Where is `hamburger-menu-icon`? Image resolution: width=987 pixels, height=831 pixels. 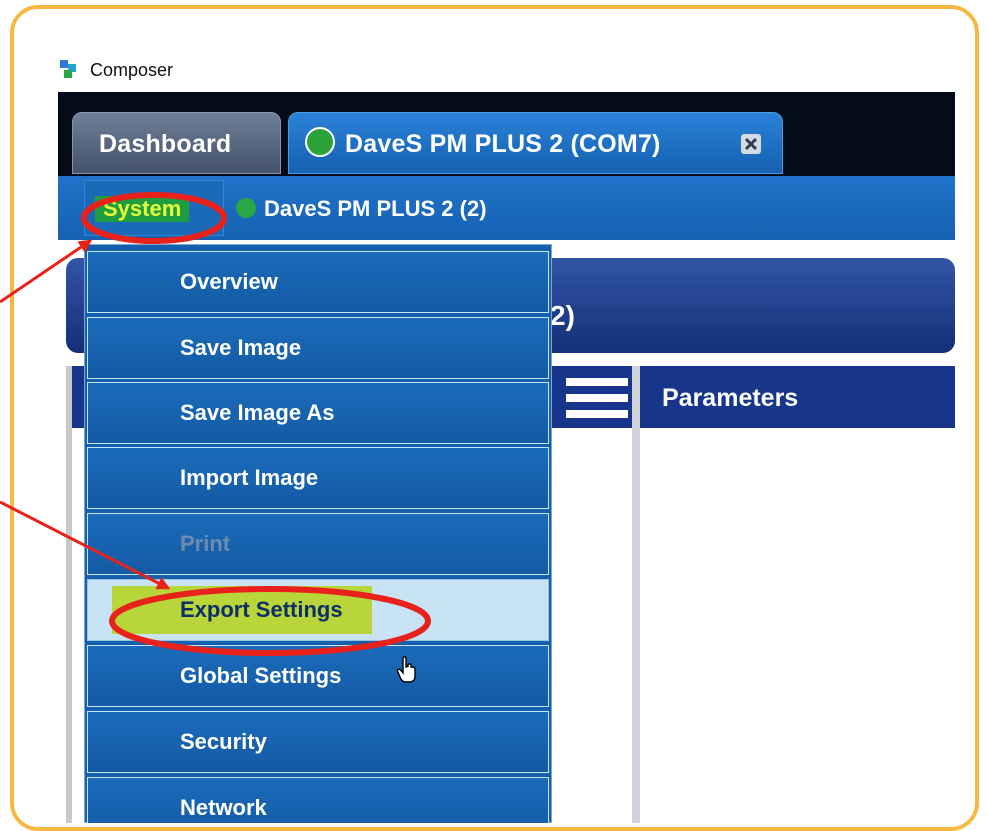
hamburger-menu-icon is located at coordinates (597, 398).